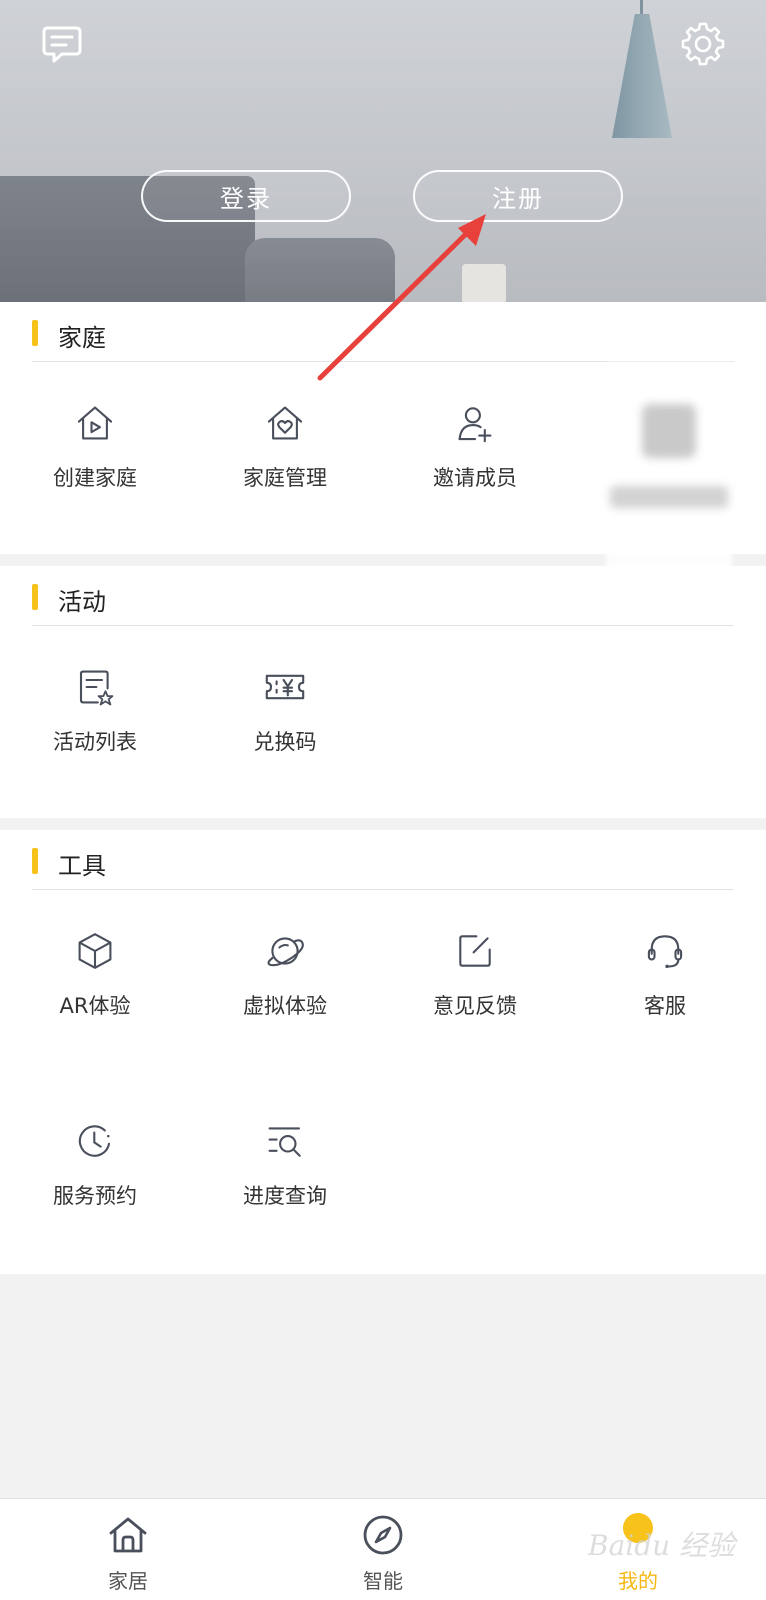 The height and width of the screenshot is (1600, 766). I want to click on tab-smart: 智能, so click(383, 1549).